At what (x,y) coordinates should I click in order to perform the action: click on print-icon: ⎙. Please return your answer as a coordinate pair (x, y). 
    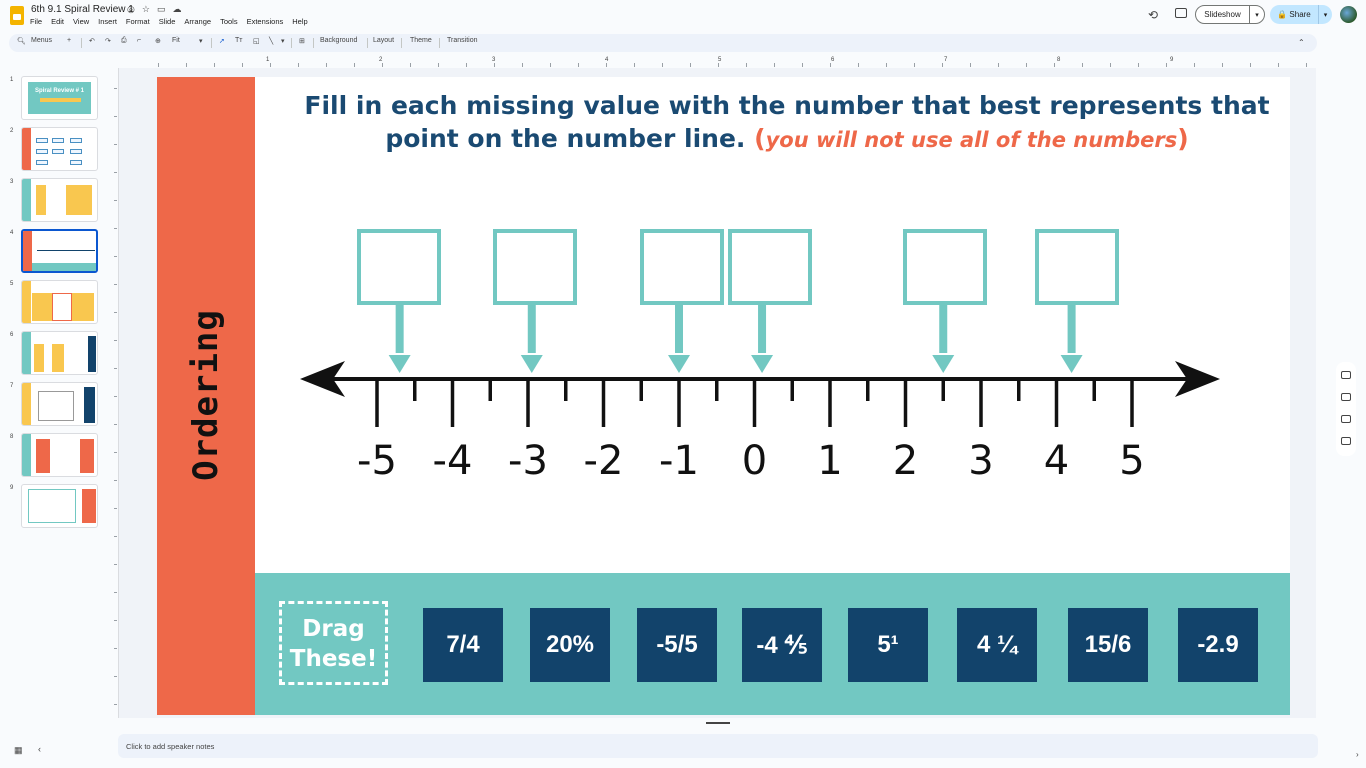
    Looking at the image, I should click on (124, 41).